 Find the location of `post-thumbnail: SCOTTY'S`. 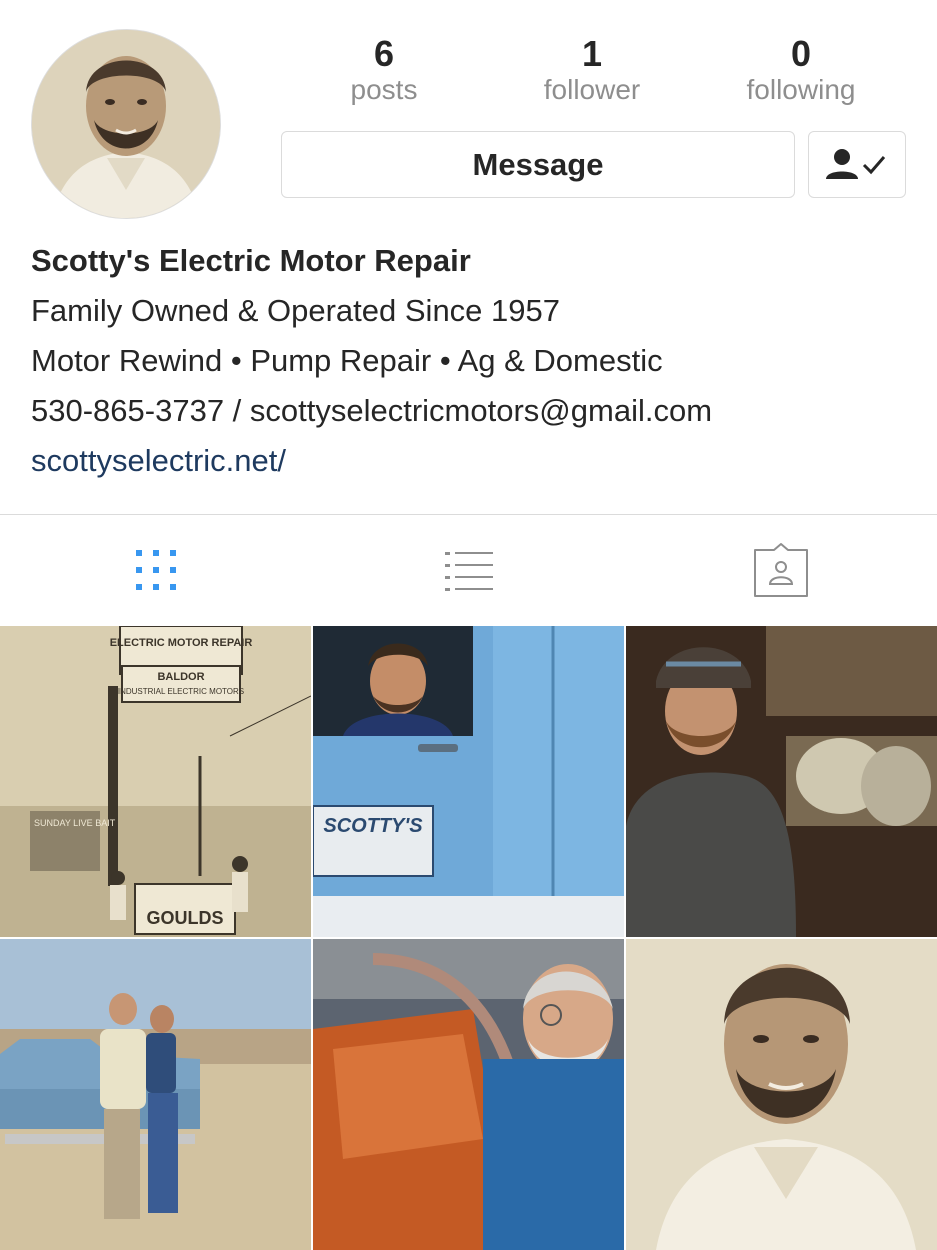

post-thumbnail: SCOTTY'S is located at coordinates (468, 781).